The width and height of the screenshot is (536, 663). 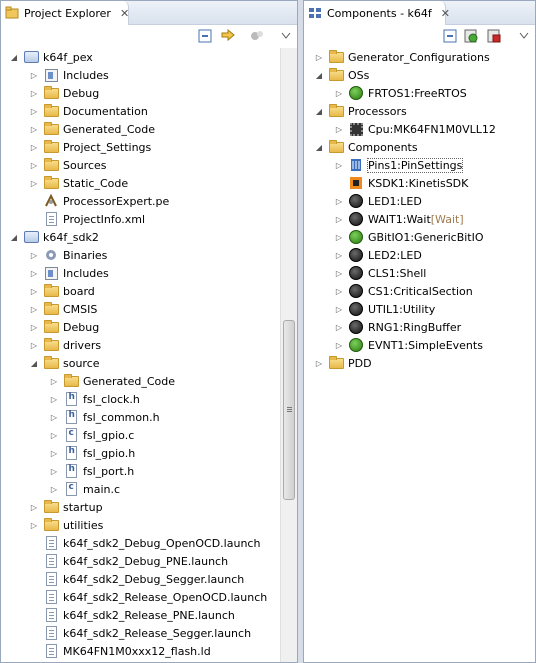 What do you see at coordinates (401, 183) in the screenshot?
I see `tree-item: KSDK1:KinetisSDK` at bounding box center [401, 183].